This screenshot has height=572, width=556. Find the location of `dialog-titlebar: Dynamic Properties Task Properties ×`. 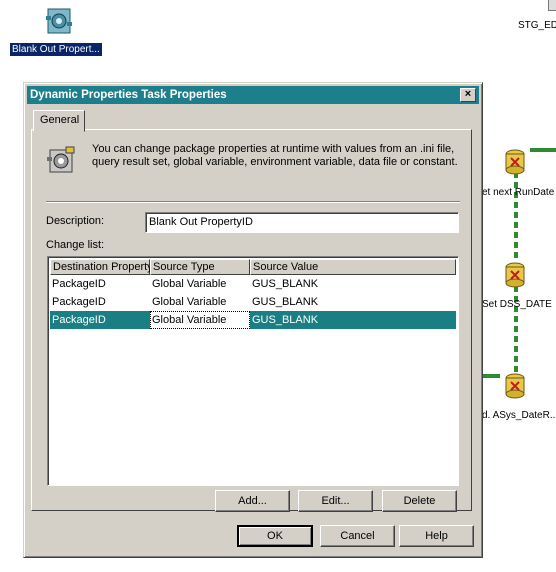

dialog-titlebar: Dynamic Properties Task Properties × is located at coordinates (253, 95).